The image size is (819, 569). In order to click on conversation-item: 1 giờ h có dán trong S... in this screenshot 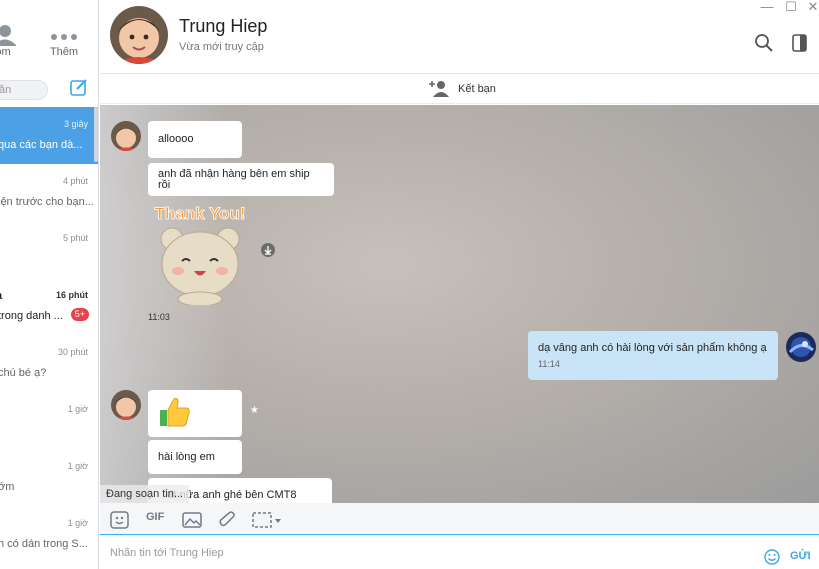, I will do `click(49, 534)`.